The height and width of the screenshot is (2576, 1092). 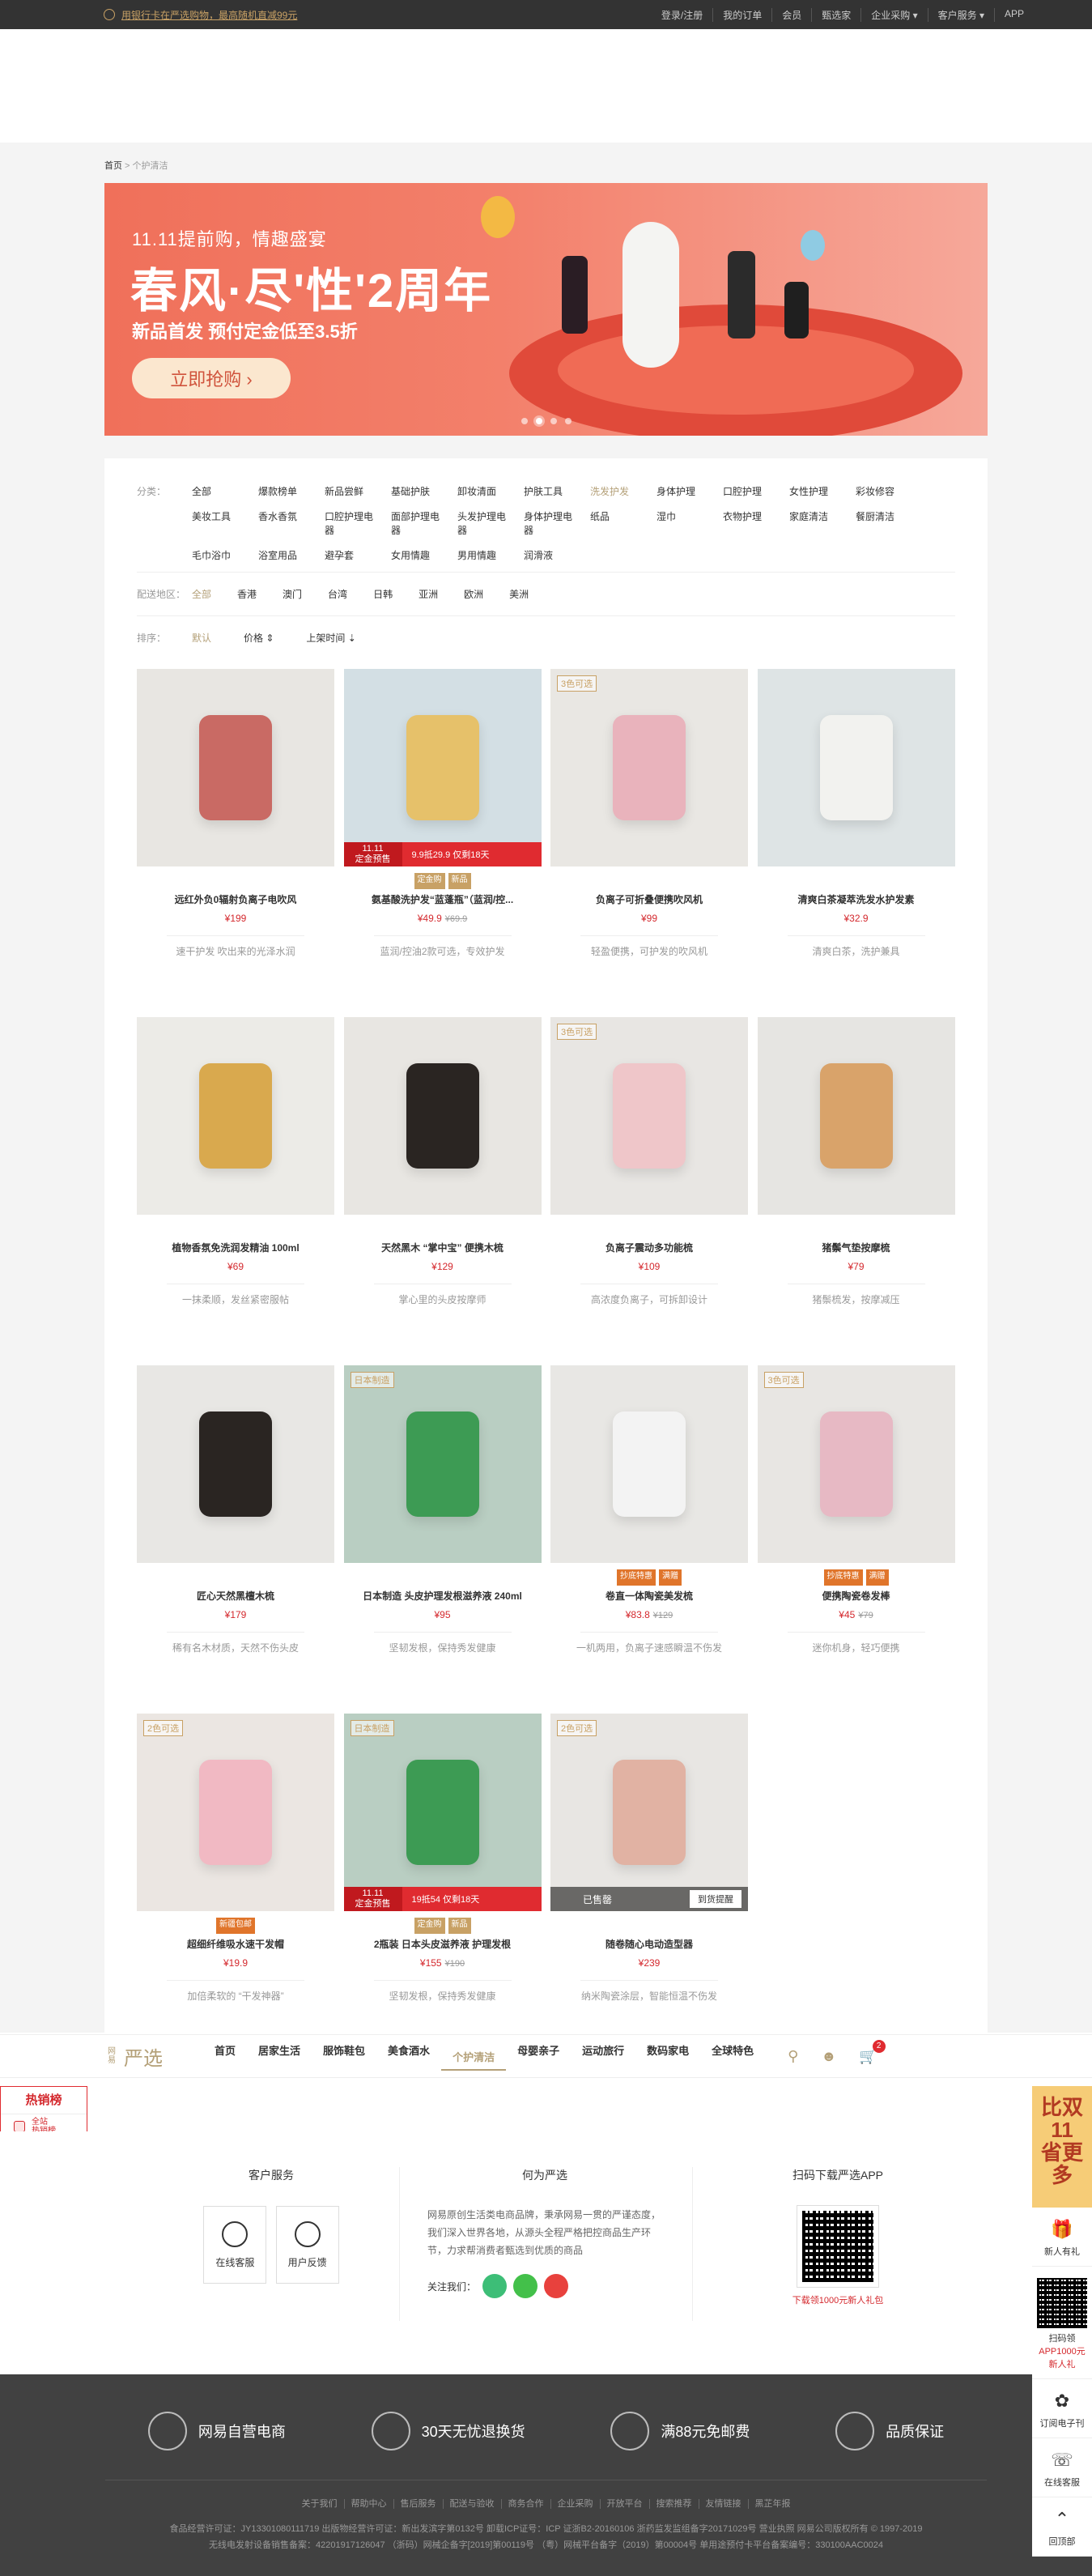 What do you see at coordinates (538, 2056) in the screenshot?
I see `nav-item: 母婴亲子` at bounding box center [538, 2056].